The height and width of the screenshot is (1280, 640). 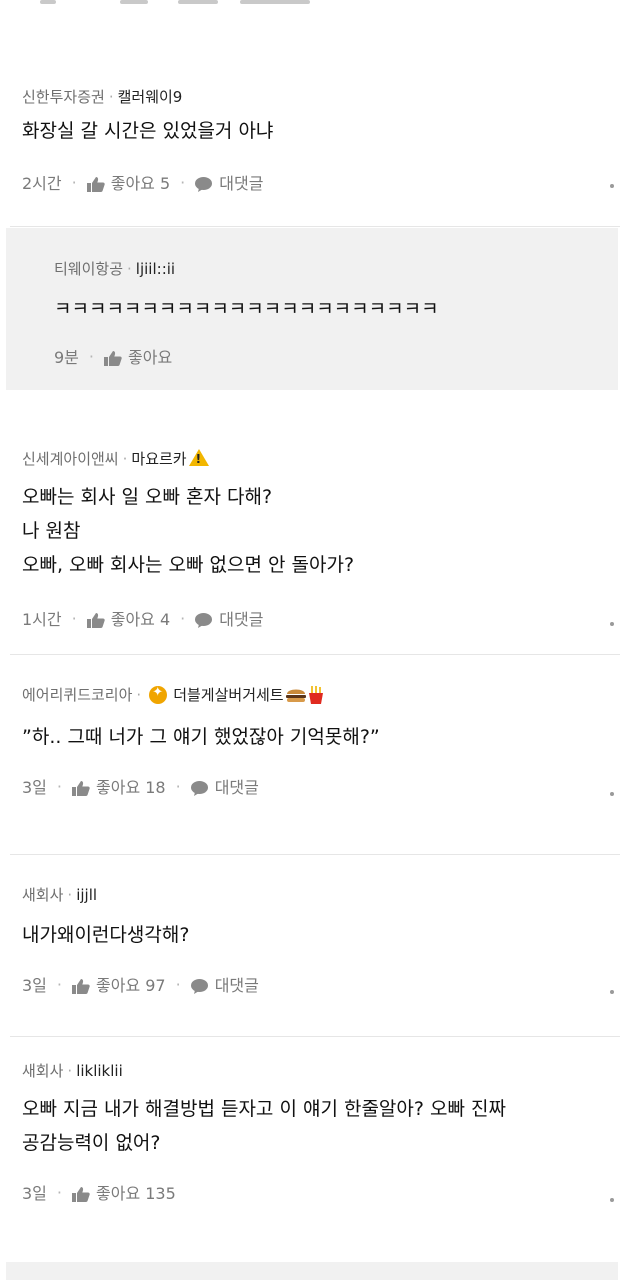 What do you see at coordinates (70, 459) in the screenshot?
I see `company-name: 신세계아이앤씨` at bounding box center [70, 459].